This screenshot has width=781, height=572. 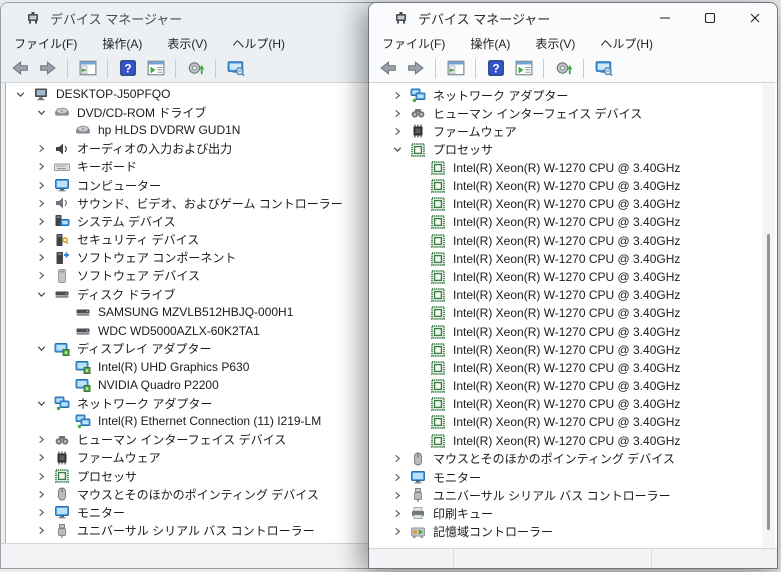 I want to click on tree-item: NVIDIA Quadro P2200, so click(x=212, y=385).